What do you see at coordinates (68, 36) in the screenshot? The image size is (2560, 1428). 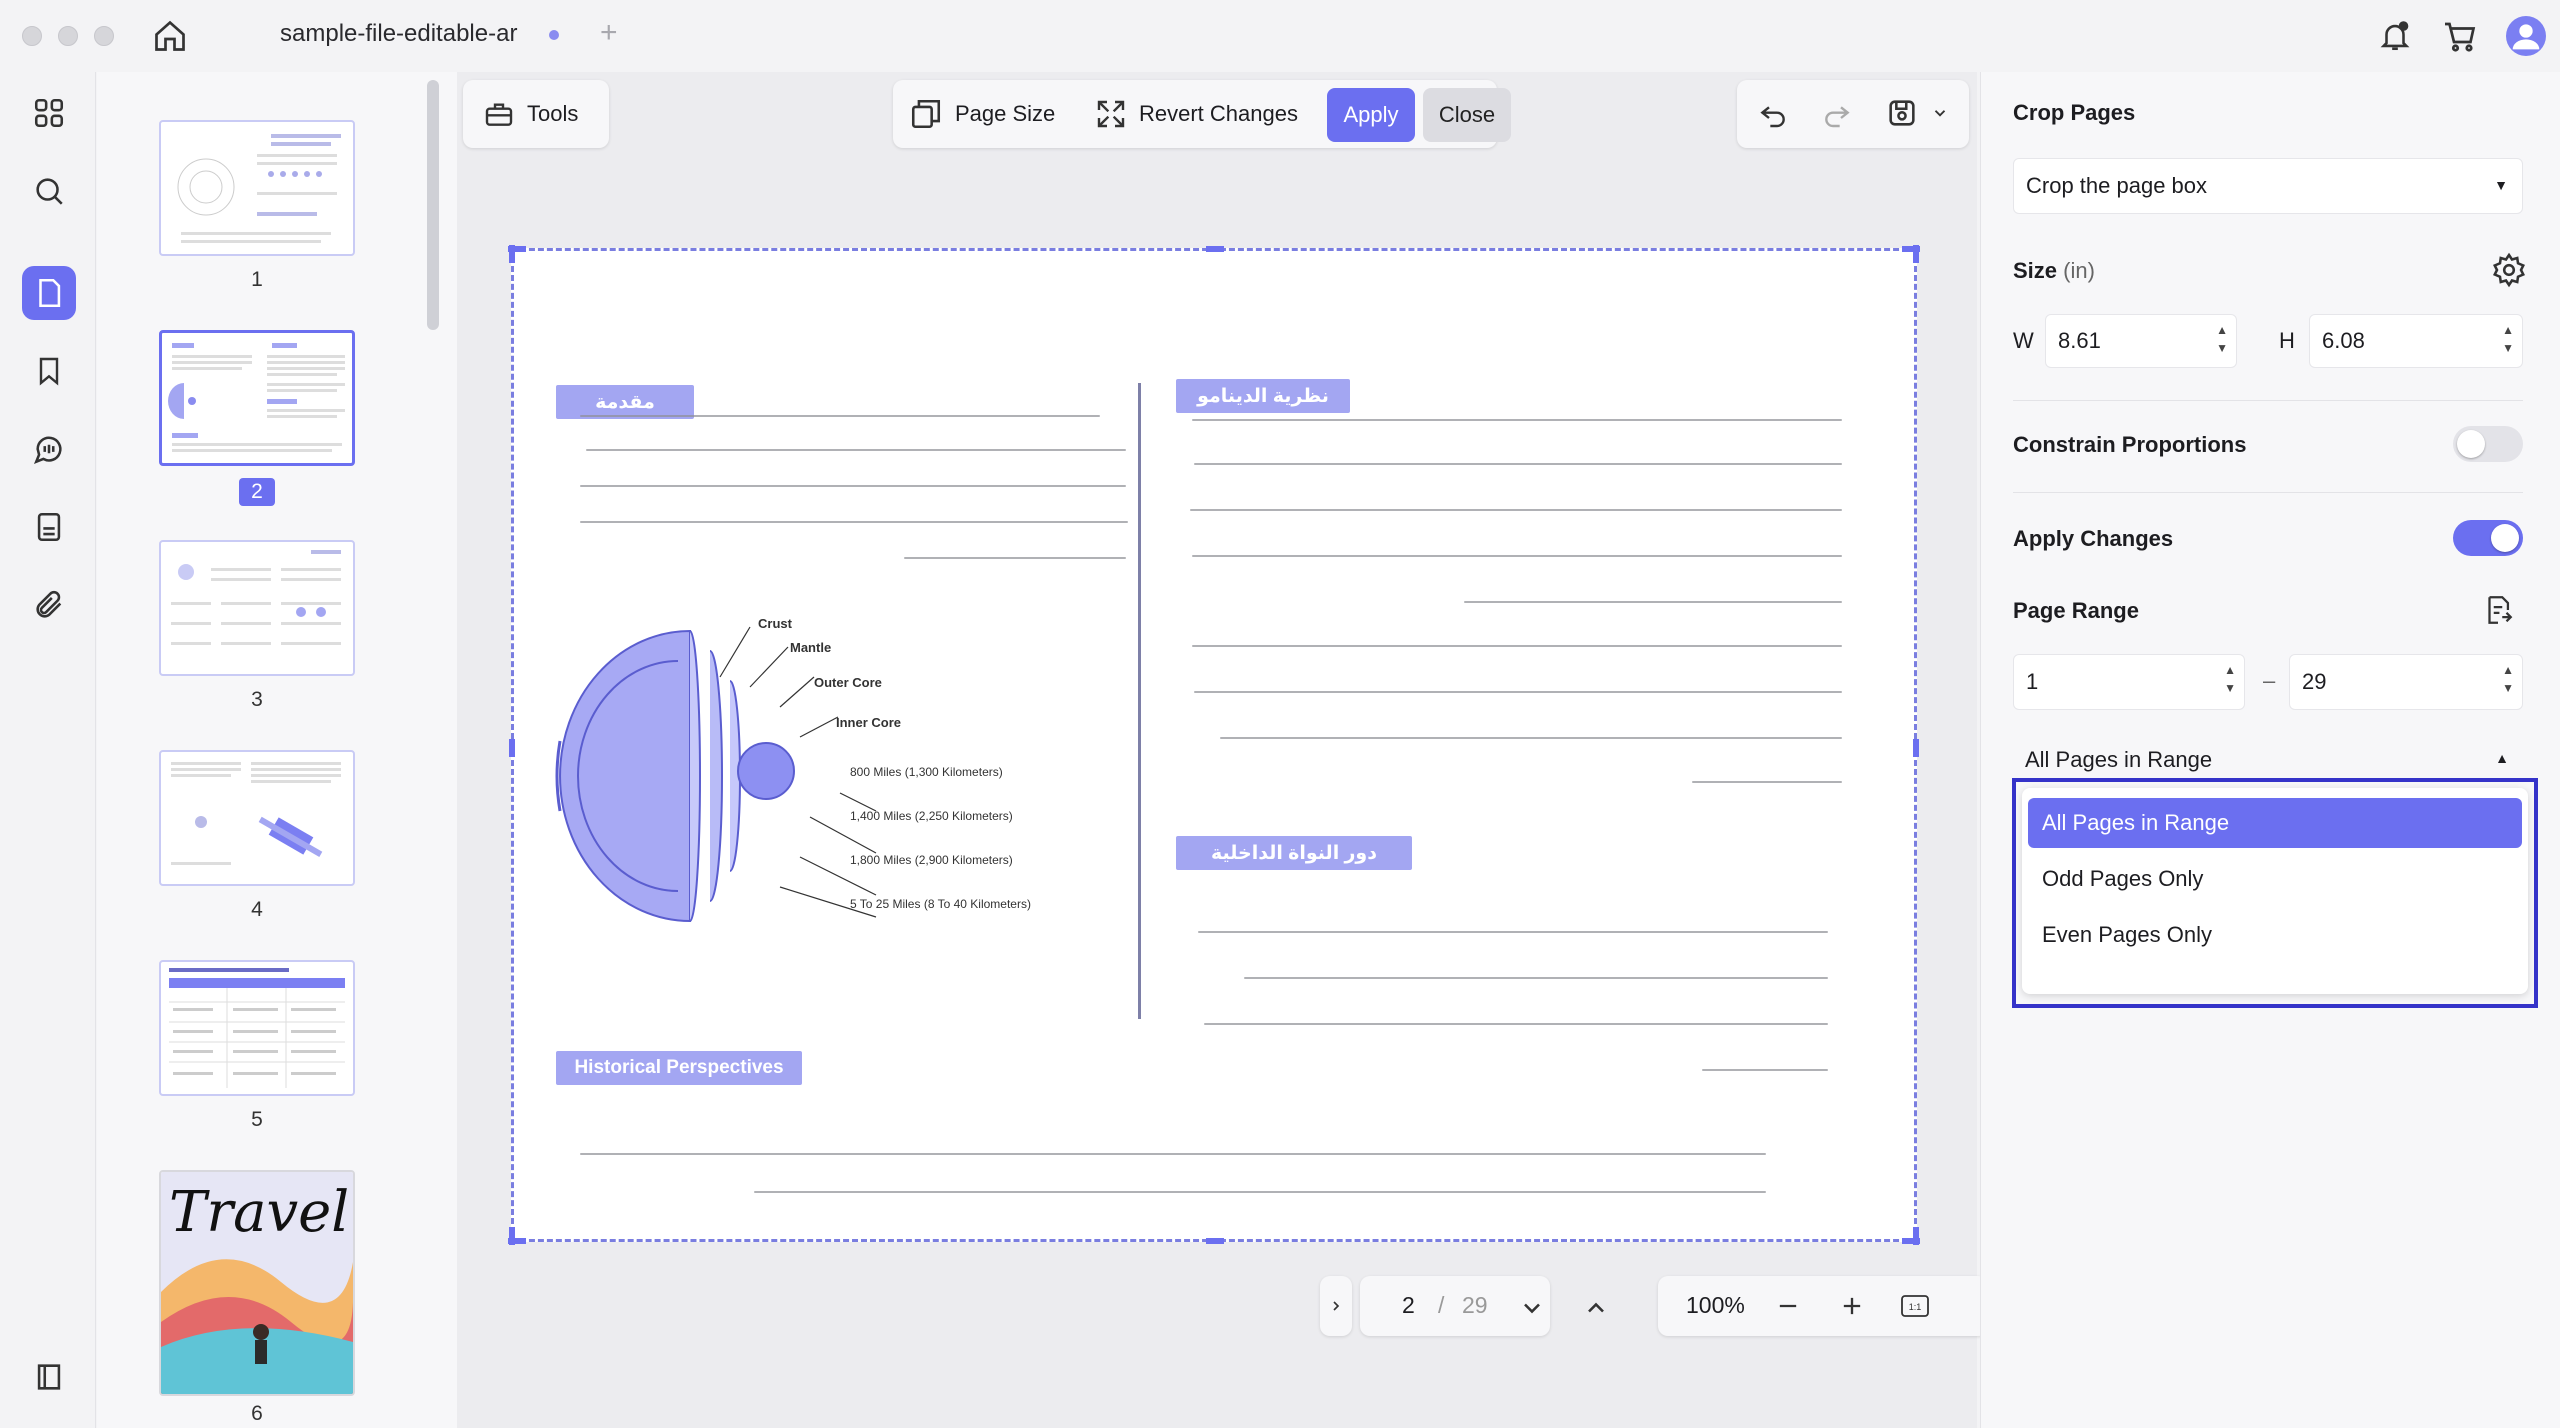 I see `window-minimize-button` at bounding box center [68, 36].